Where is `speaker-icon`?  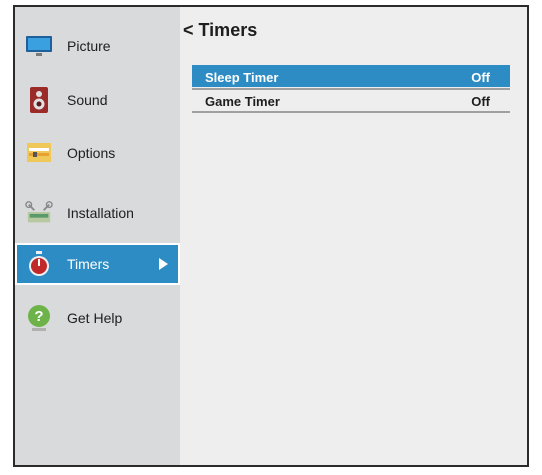
speaker-icon is located at coordinates (39, 100).